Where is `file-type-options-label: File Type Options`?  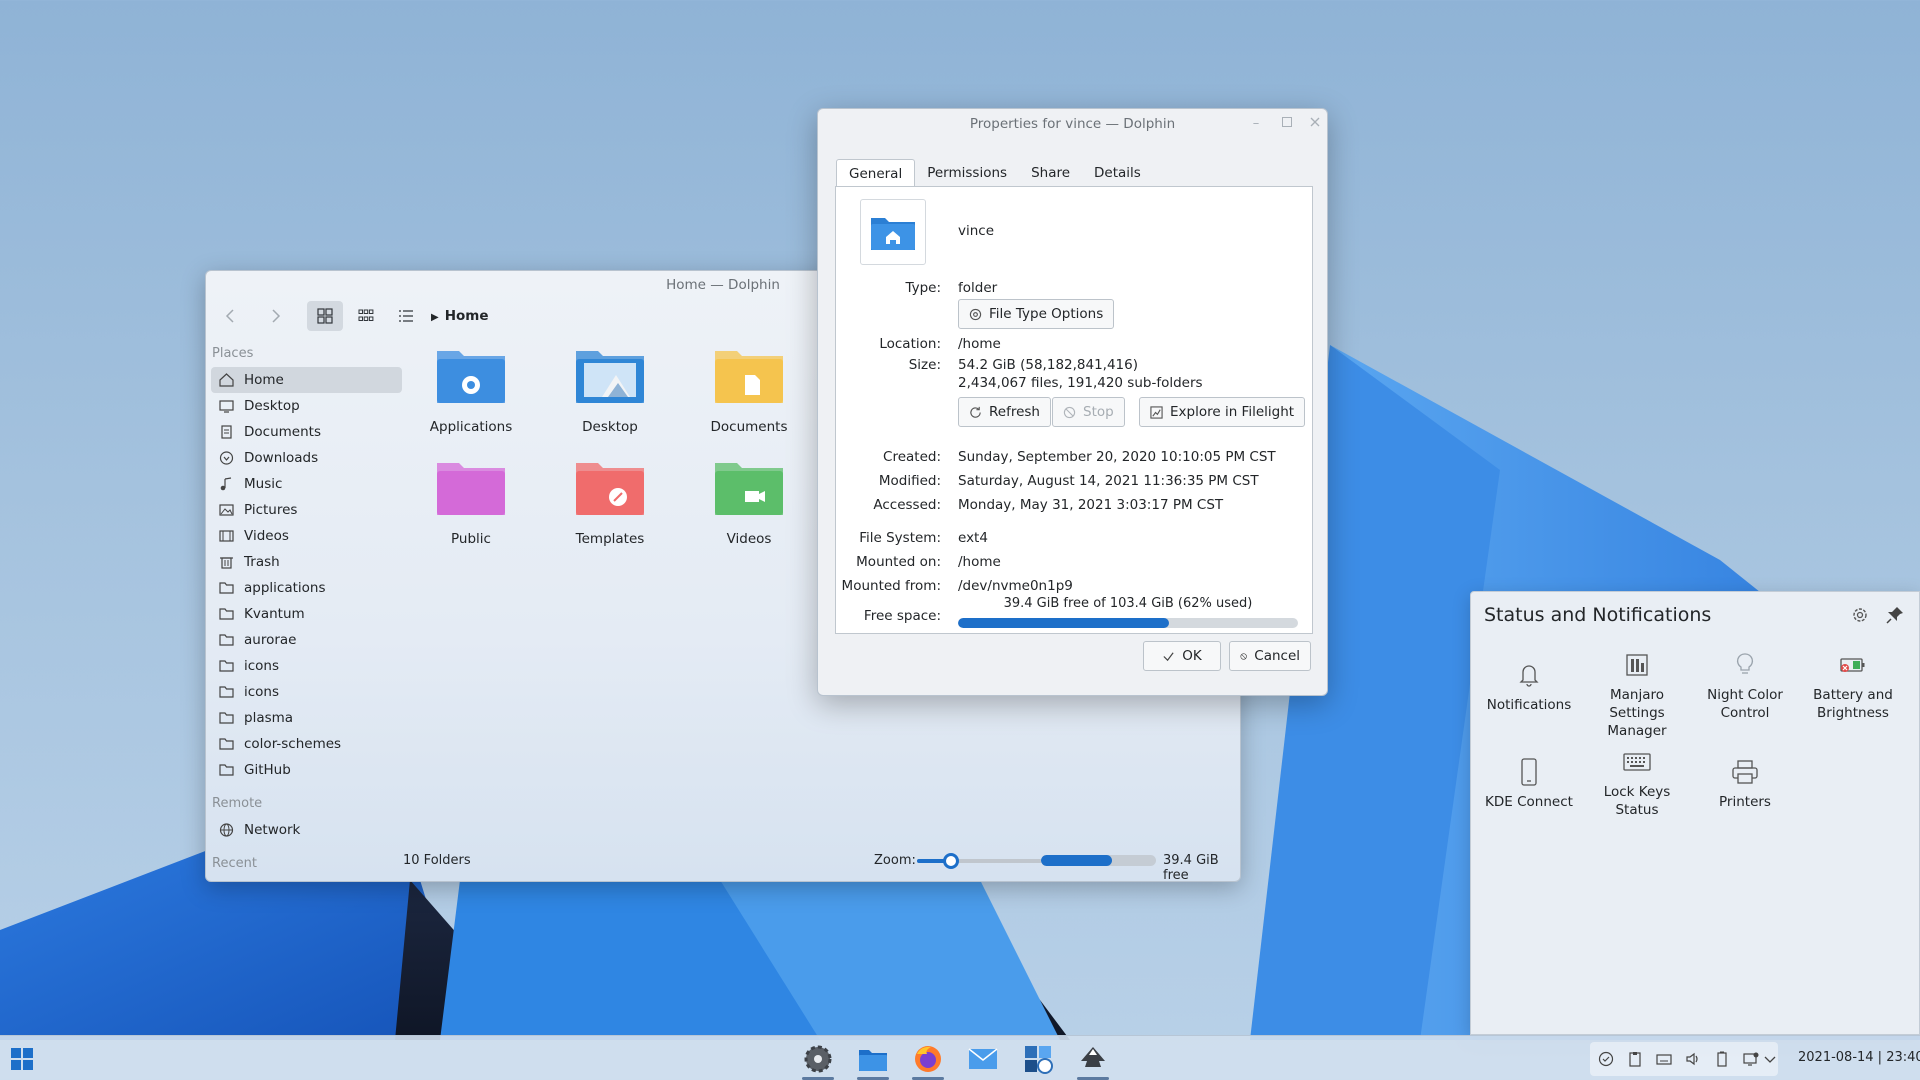
file-type-options-label: File Type Options is located at coordinates (1046, 314).